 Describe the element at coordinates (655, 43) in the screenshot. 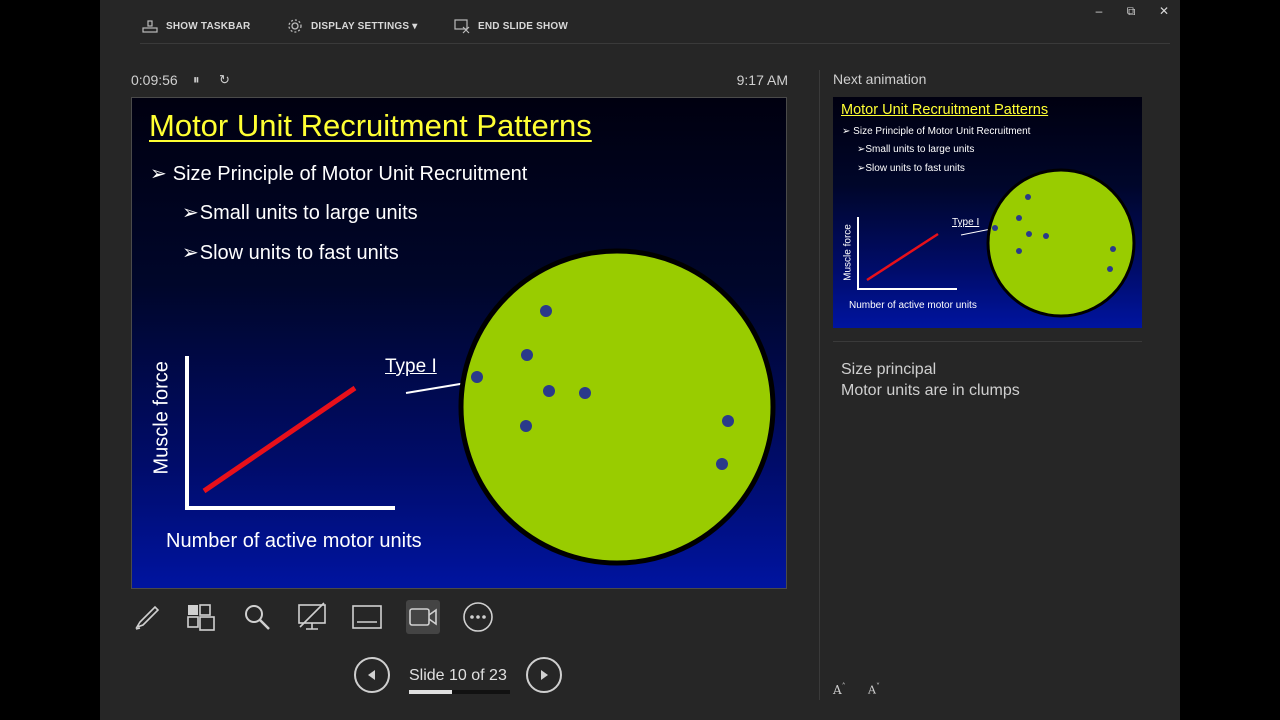

I see `top-divider` at that location.